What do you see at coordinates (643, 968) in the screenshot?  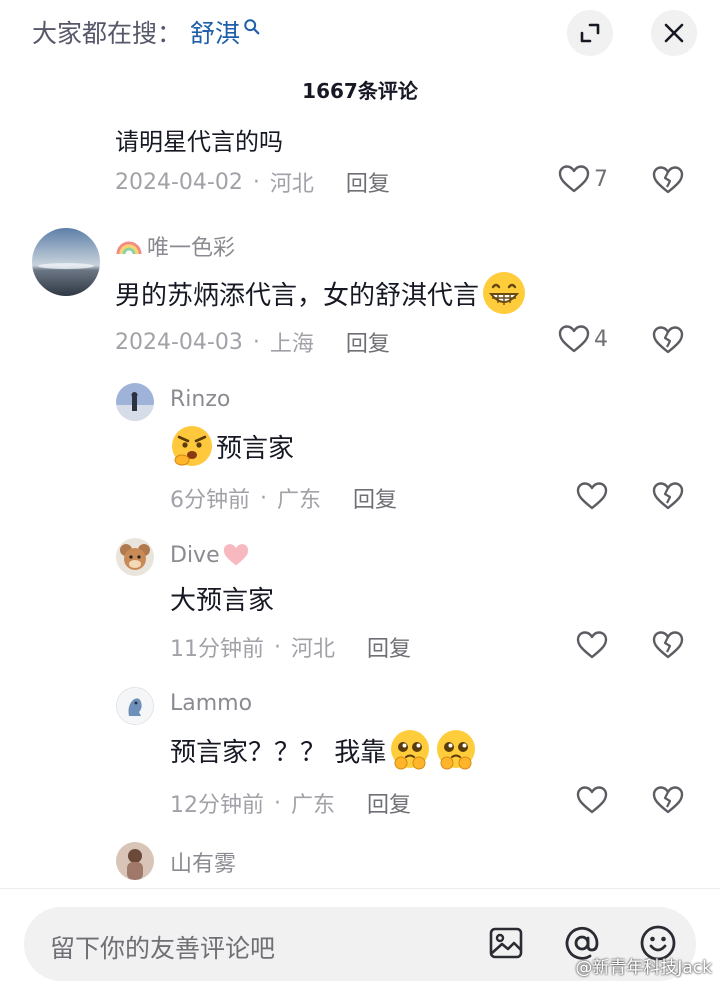 I see `watermark: @新青年科技Jack` at bounding box center [643, 968].